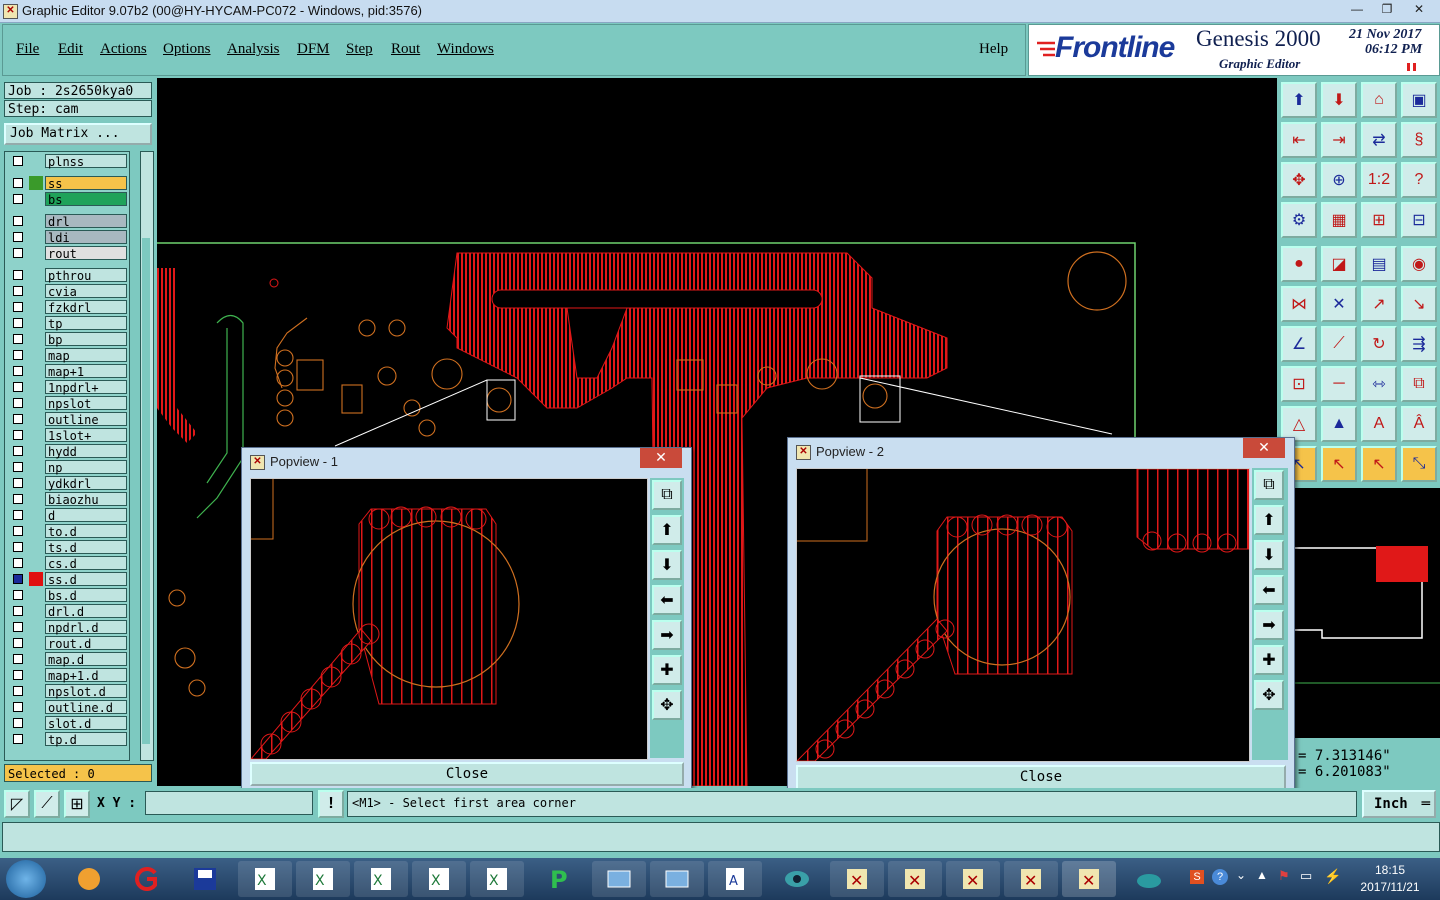 This screenshot has height=900, width=1440. Describe the element at coordinates (68, 221) in the screenshot. I see `layer-row: drl` at that location.